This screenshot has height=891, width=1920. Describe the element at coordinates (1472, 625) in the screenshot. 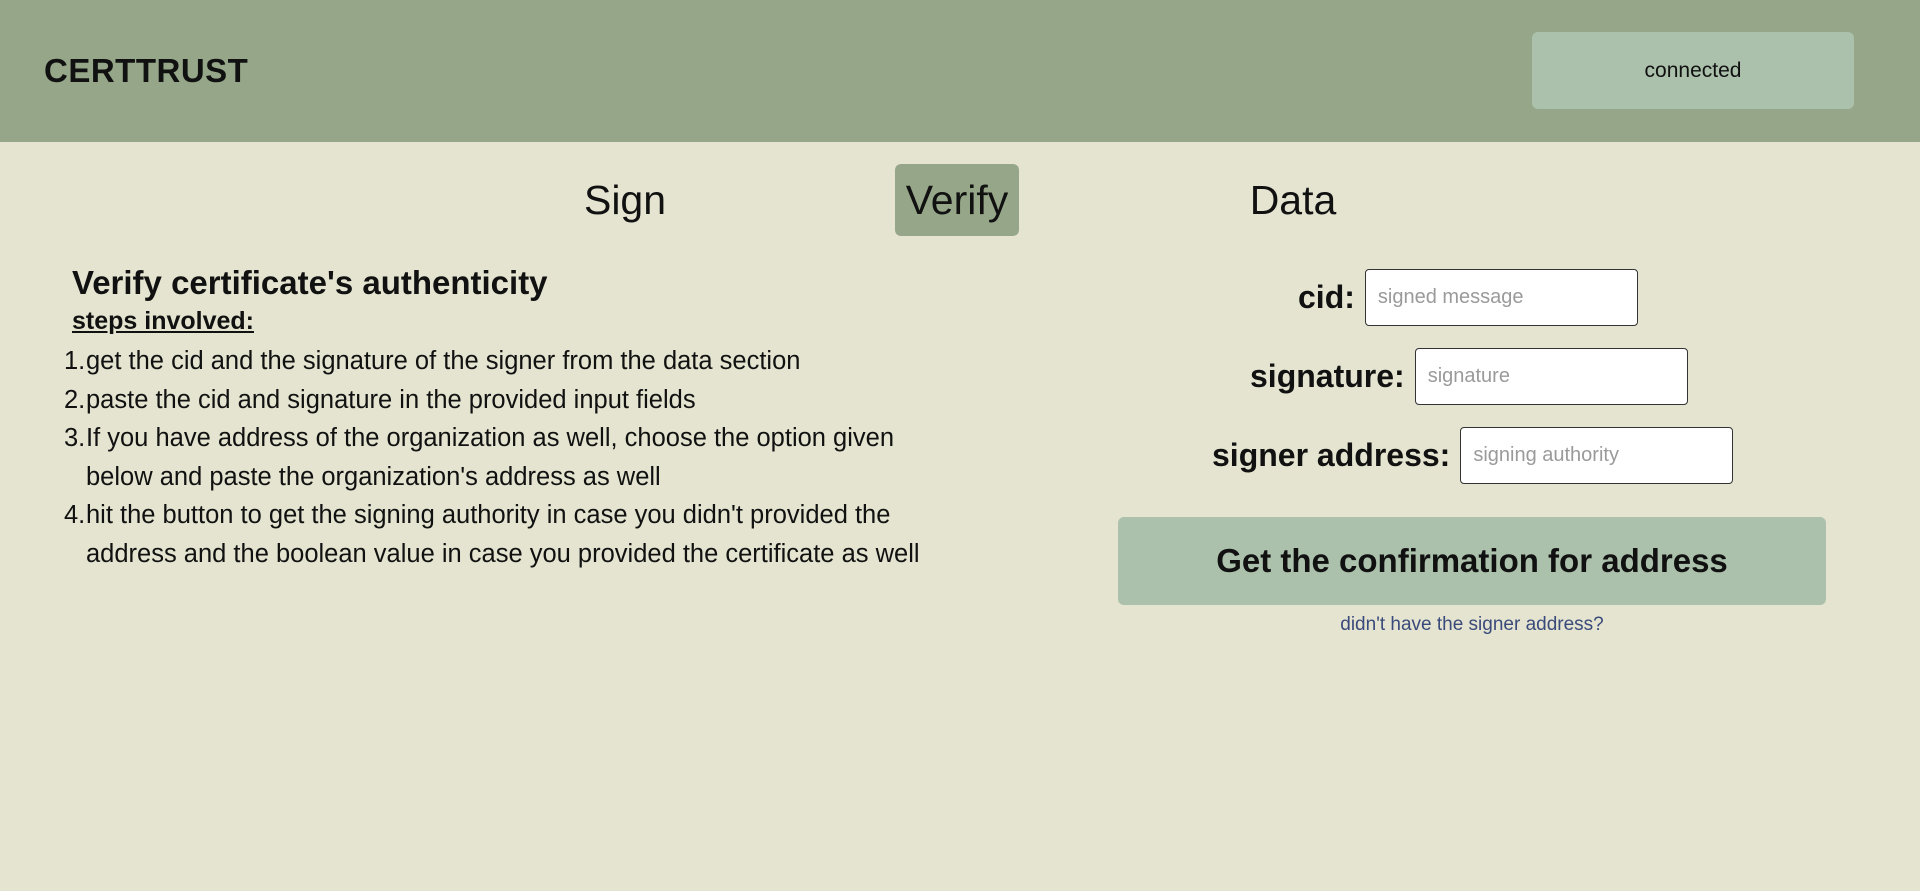

I see `no-signer-address-link: didn't have the signer address?` at that location.